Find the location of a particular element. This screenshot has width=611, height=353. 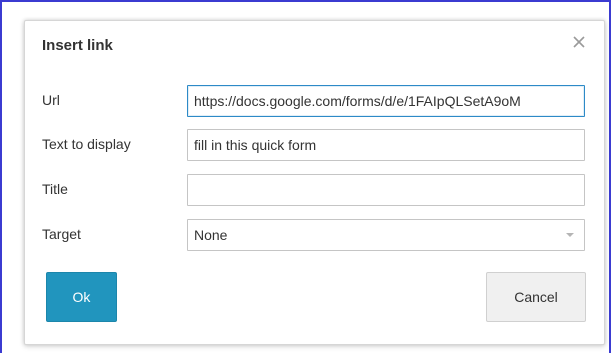

text-to-display-row: Text to display fill in this quick form is located at coordinates (314, 145).